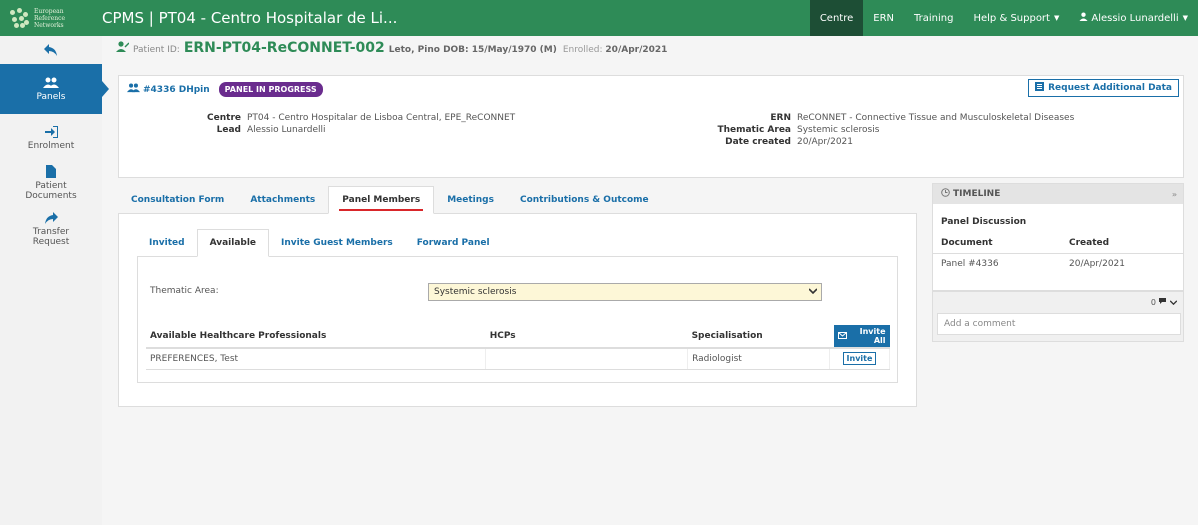 Image resolution: width=1198 pixels, height=525 pixels. What do you see at coordinates (1110, 88) in the screenshot?
I see `request-additional-data-label: Request Additional Data` at bounding box center [1110, 88].